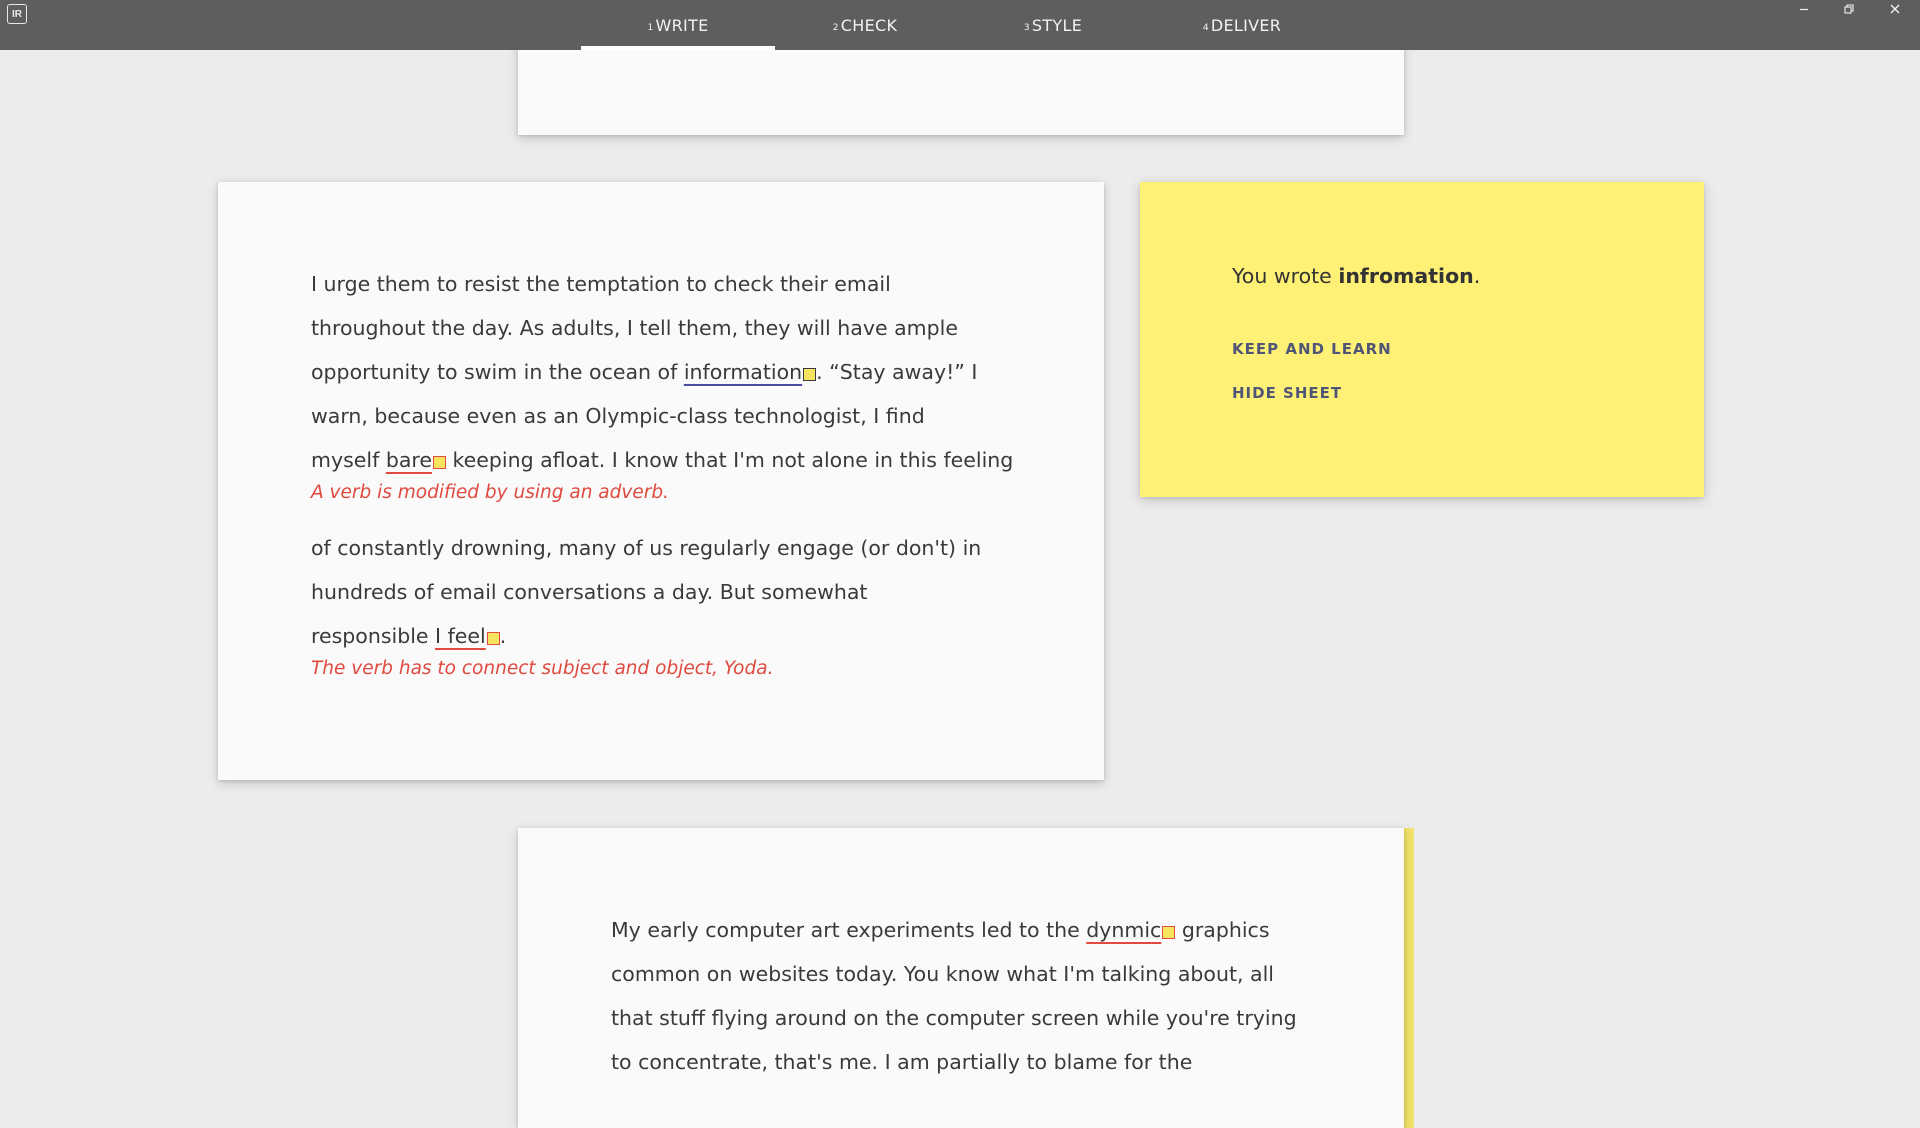  I want to click on close-icon, so click(1895, 9).